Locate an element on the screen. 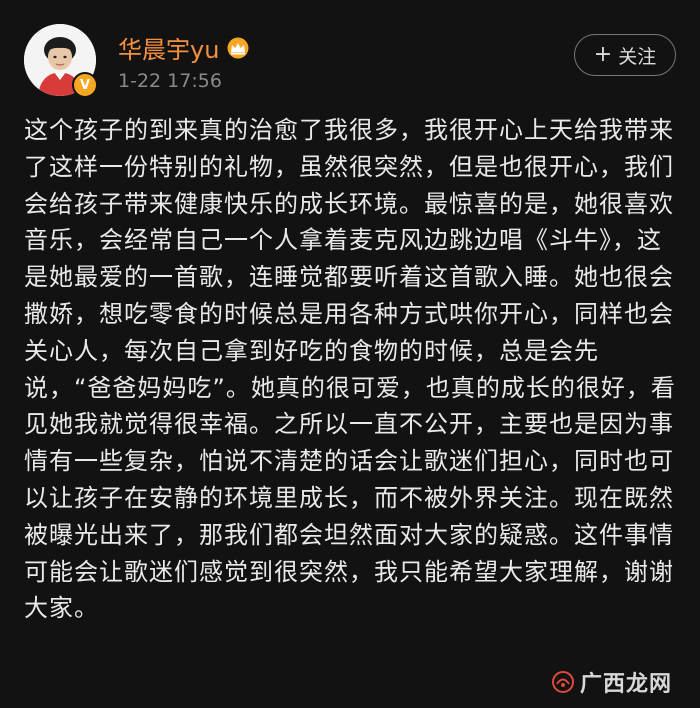 Image resolution: width=700 pixels, height=708 pixels. post-timestamp: 1-22 17:56 is located at coordinates (170, 81).